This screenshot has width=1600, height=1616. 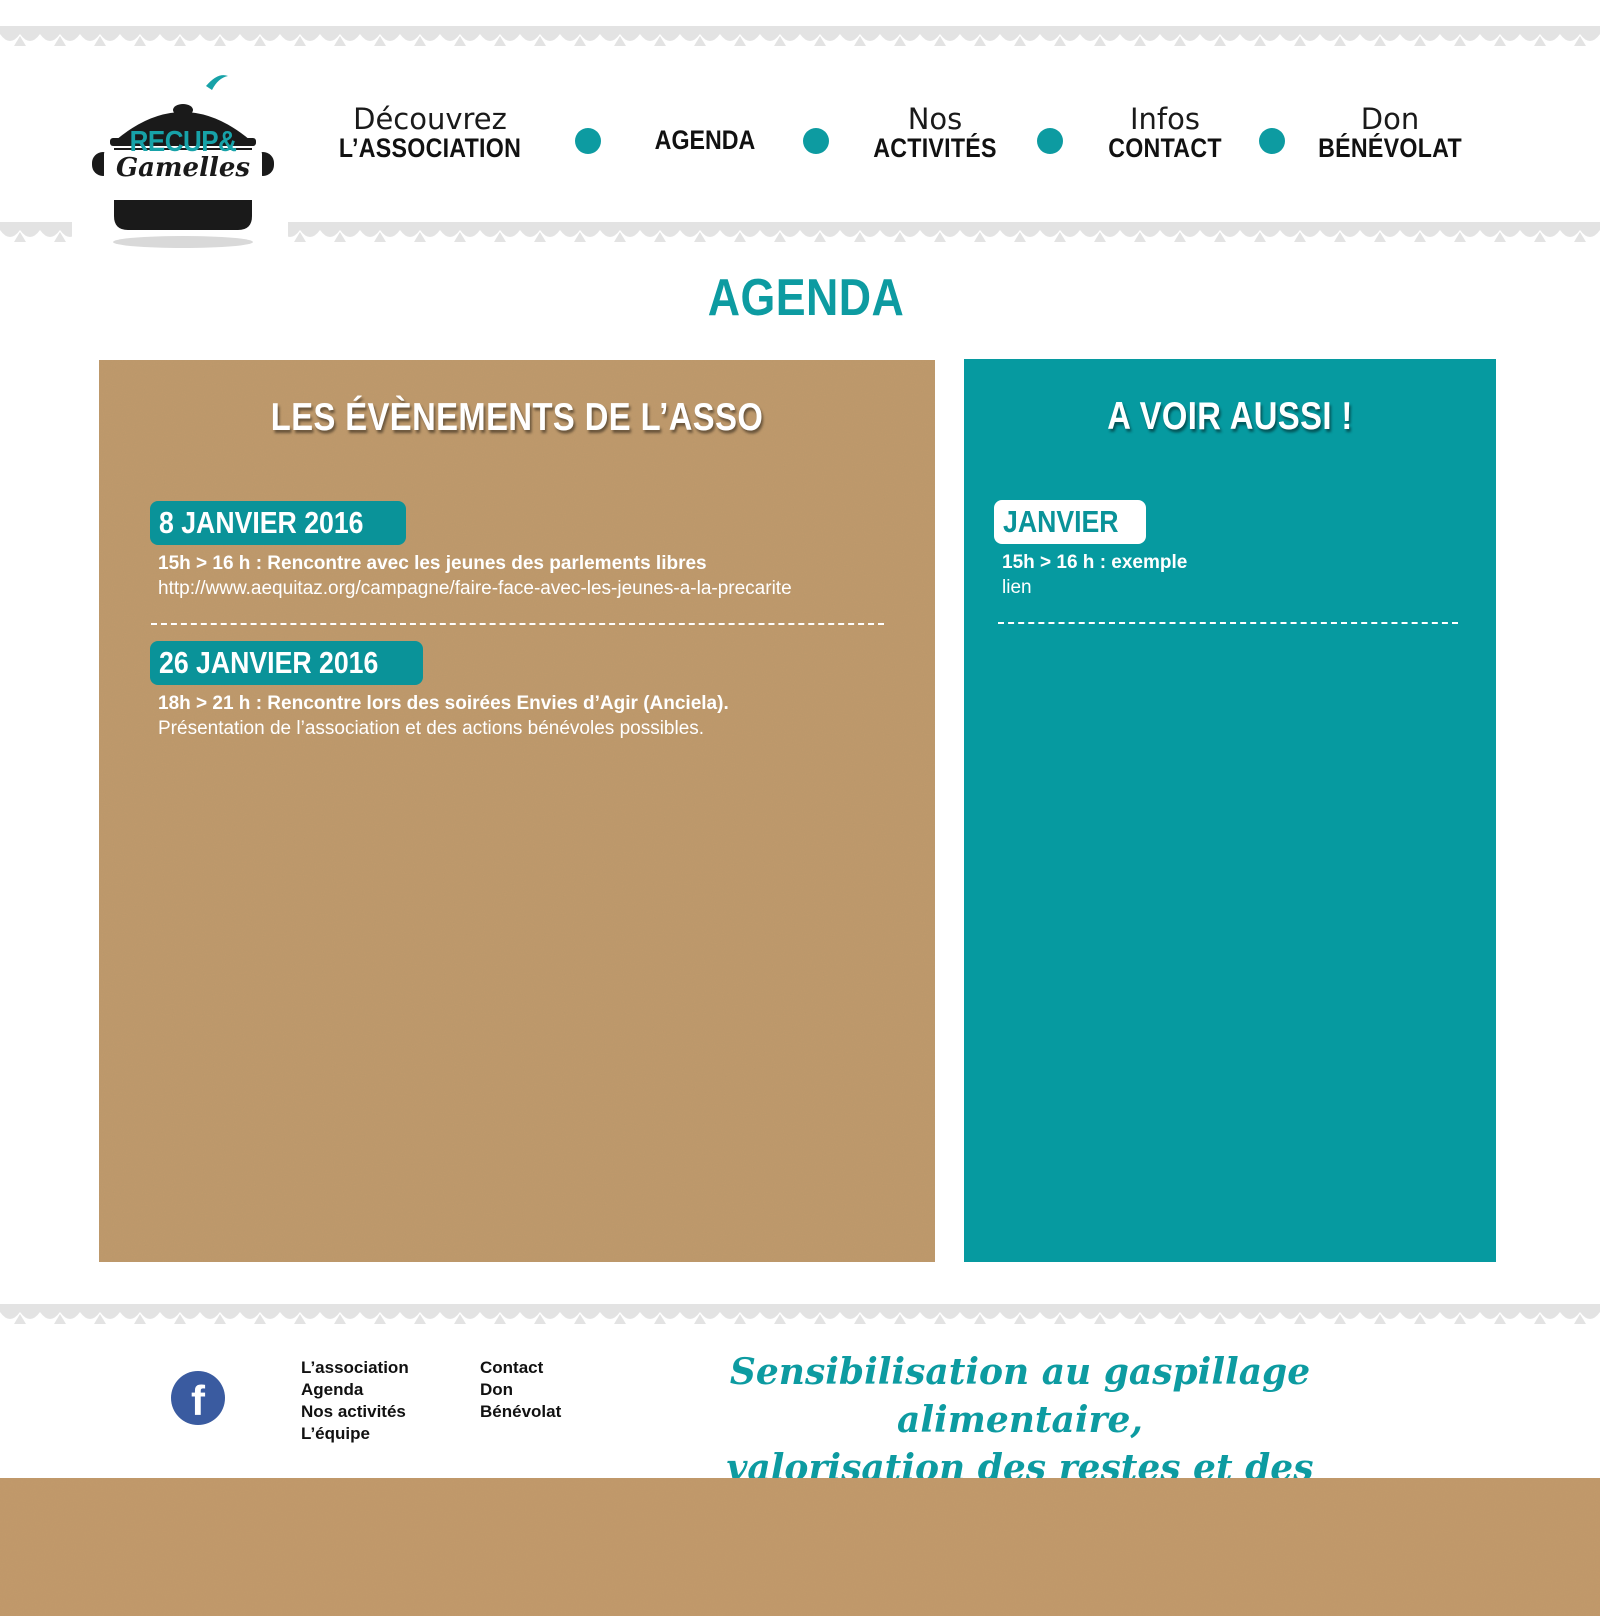 I want to click on event-date-text: 26 JANVIER 2016, so click(x=269, y=662).